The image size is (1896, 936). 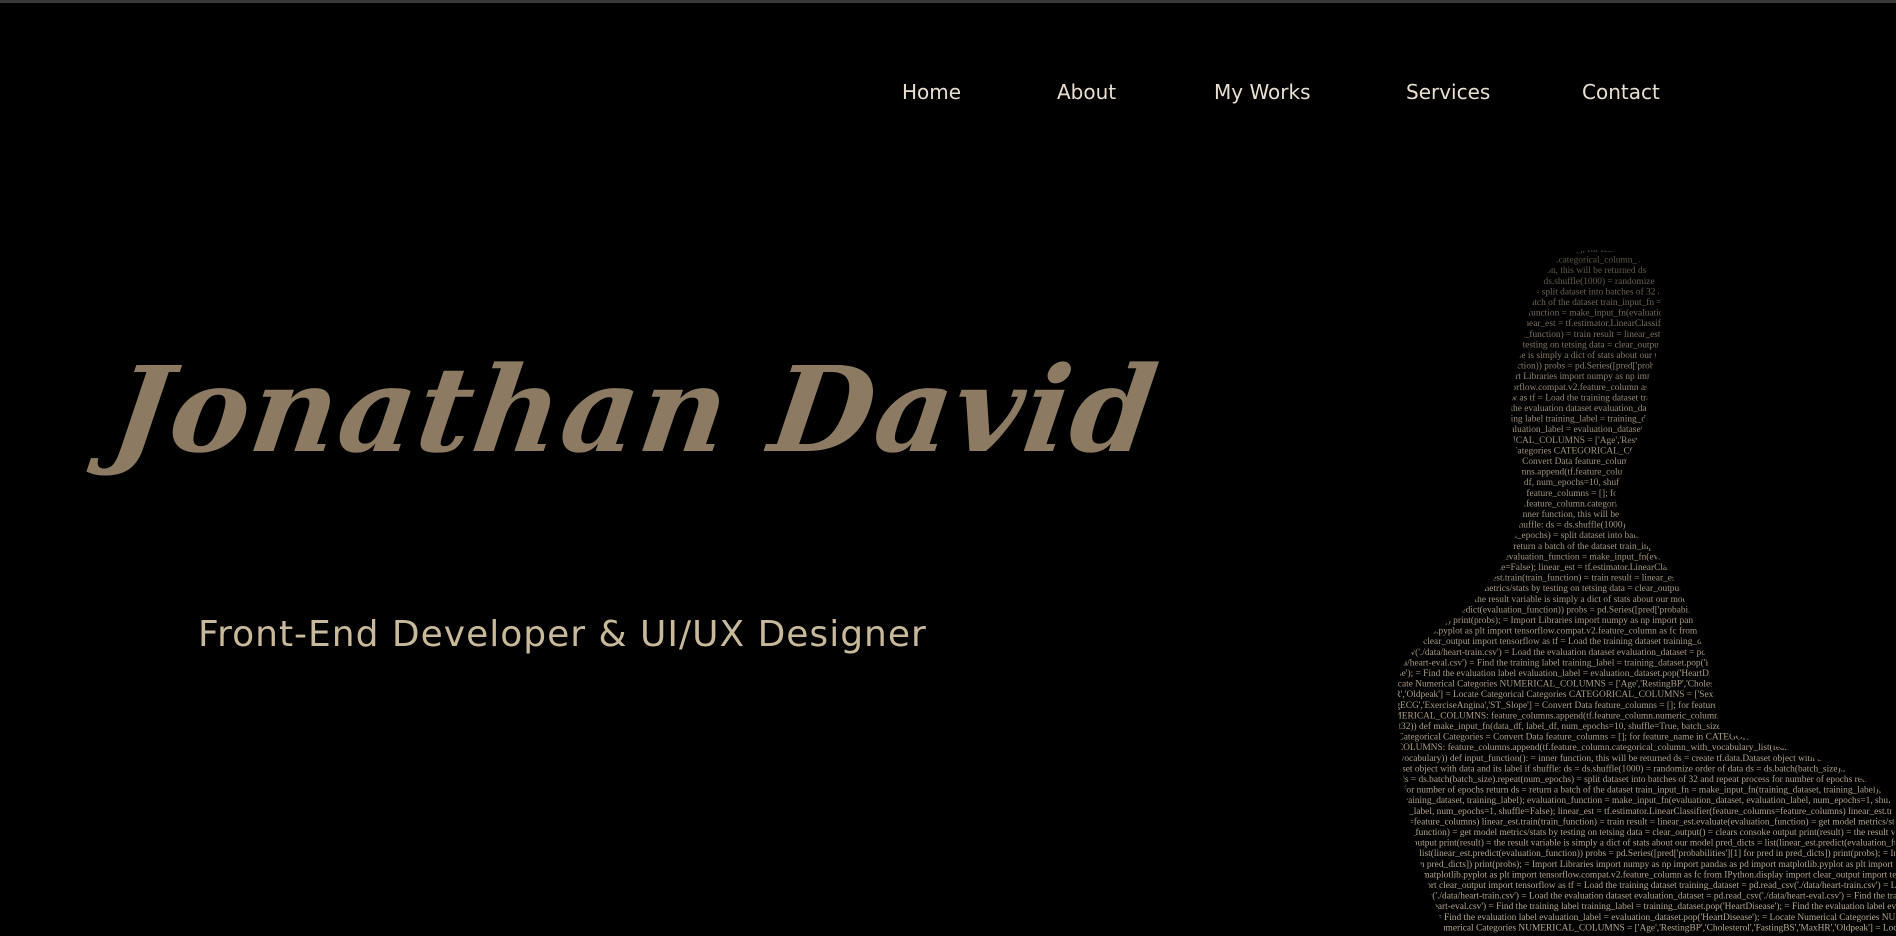 I want to click on hero-name-signature: Jonathan David, so click(x=635, y=409).